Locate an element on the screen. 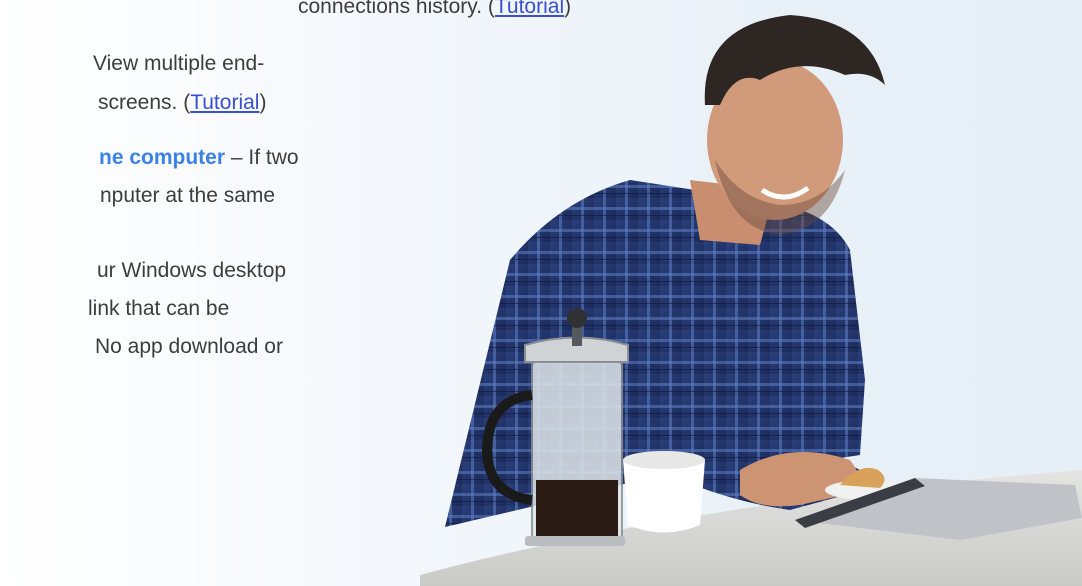  share-desktop-line-3: No app download or is located at coordinates (189, 346).